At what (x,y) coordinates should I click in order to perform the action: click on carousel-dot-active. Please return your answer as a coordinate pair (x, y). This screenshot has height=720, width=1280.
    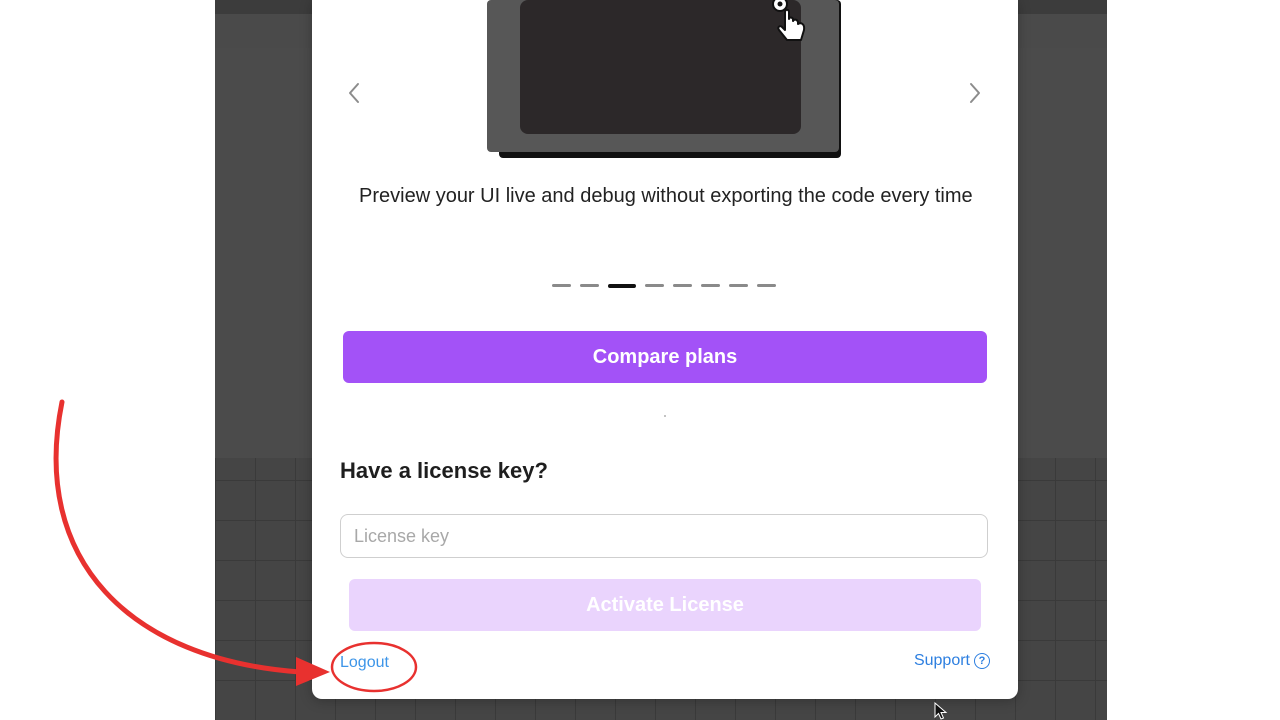
    Looking at the image, I should click on (622, 285).